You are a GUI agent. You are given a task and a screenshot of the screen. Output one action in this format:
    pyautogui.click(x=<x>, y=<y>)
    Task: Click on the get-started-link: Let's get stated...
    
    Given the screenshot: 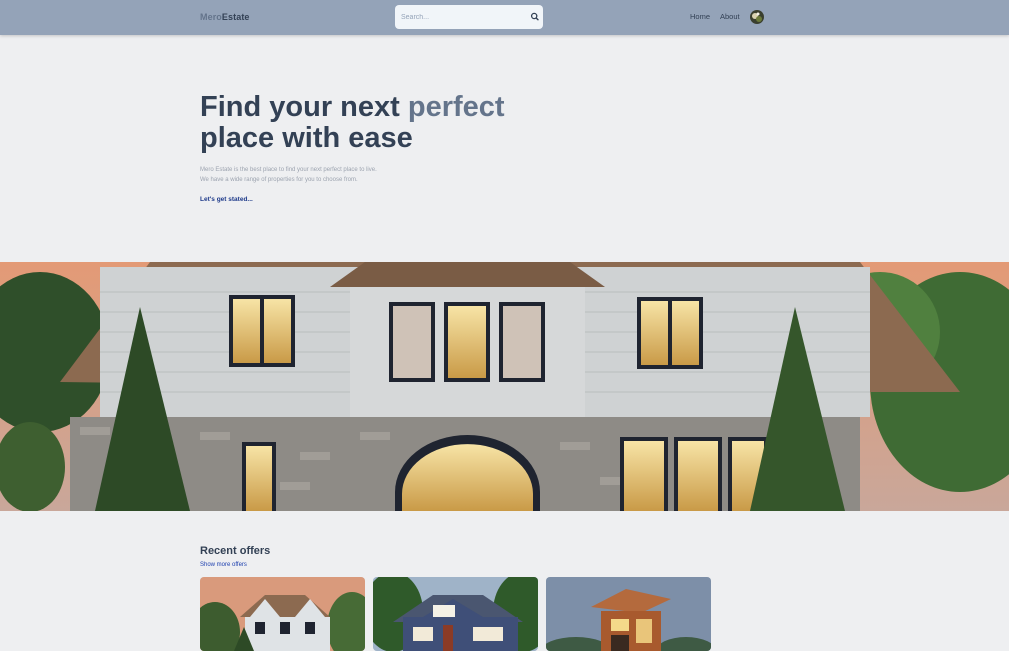 What is the action you would take?
    pyautogui.click(x=226, y=199)
    